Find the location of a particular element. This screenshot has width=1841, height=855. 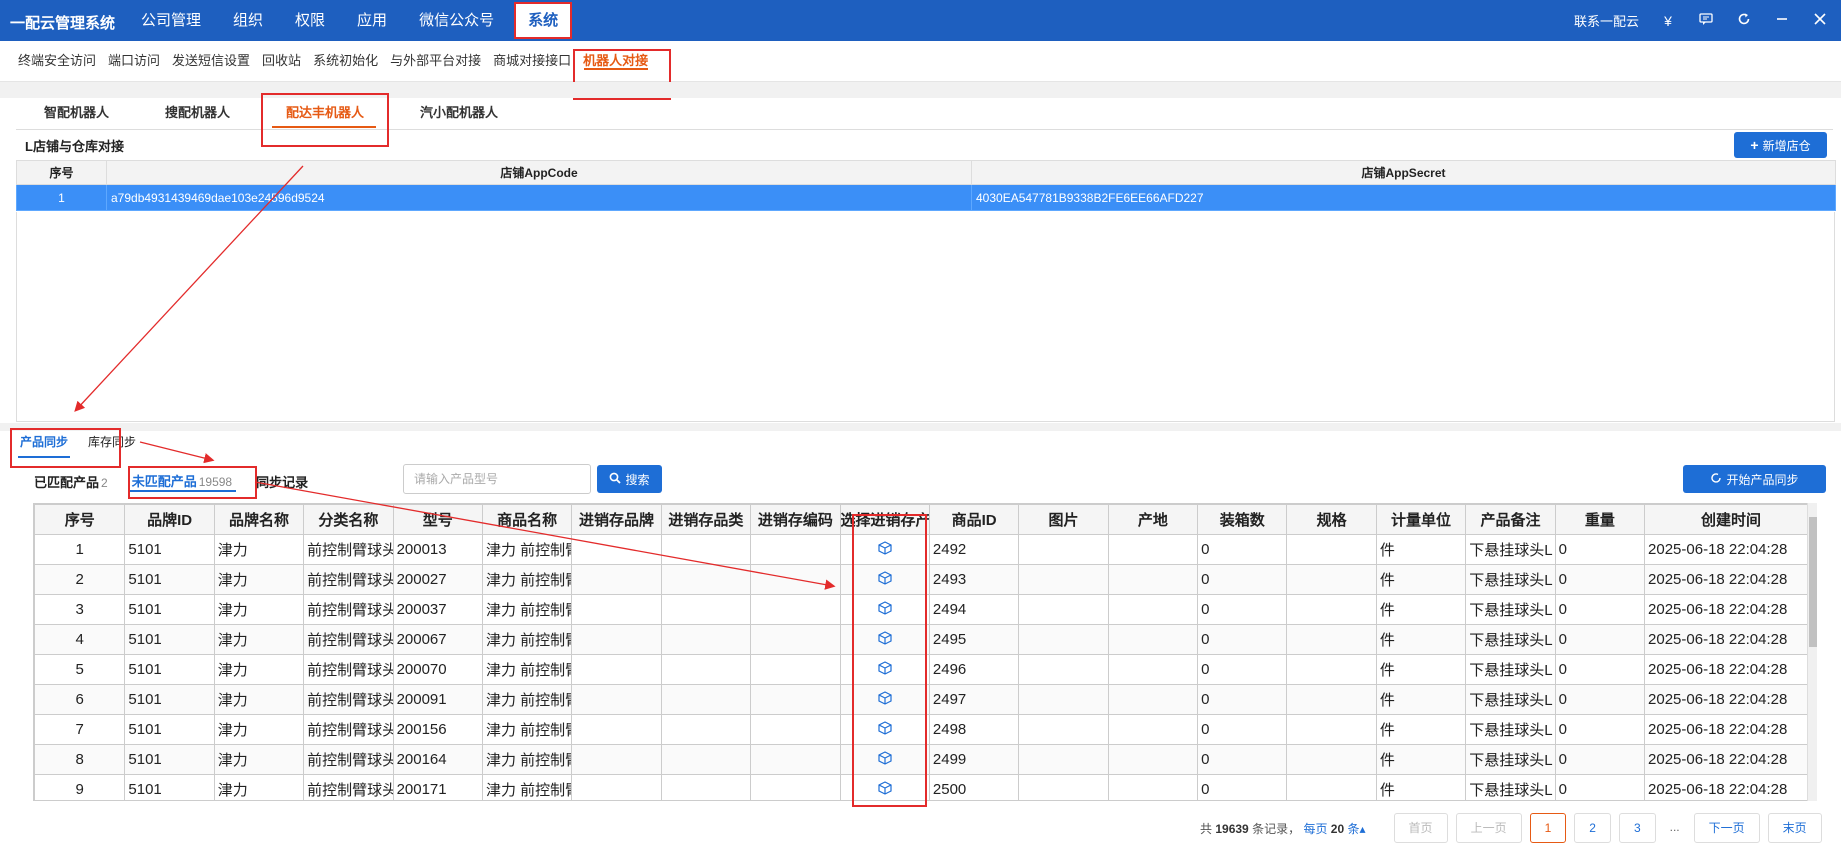

topnav-org: 组织 is located at coordinates (248, 20).